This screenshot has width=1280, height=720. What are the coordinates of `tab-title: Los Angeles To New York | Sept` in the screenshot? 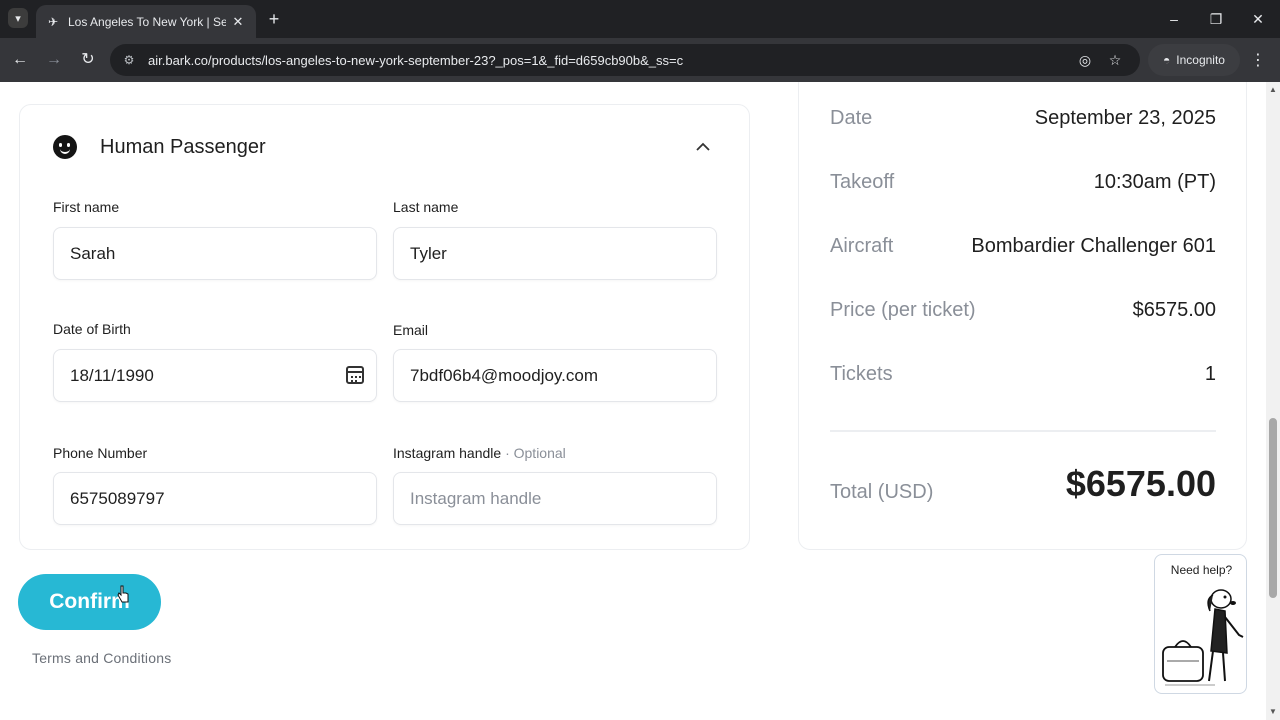 It's located at (147, 21).